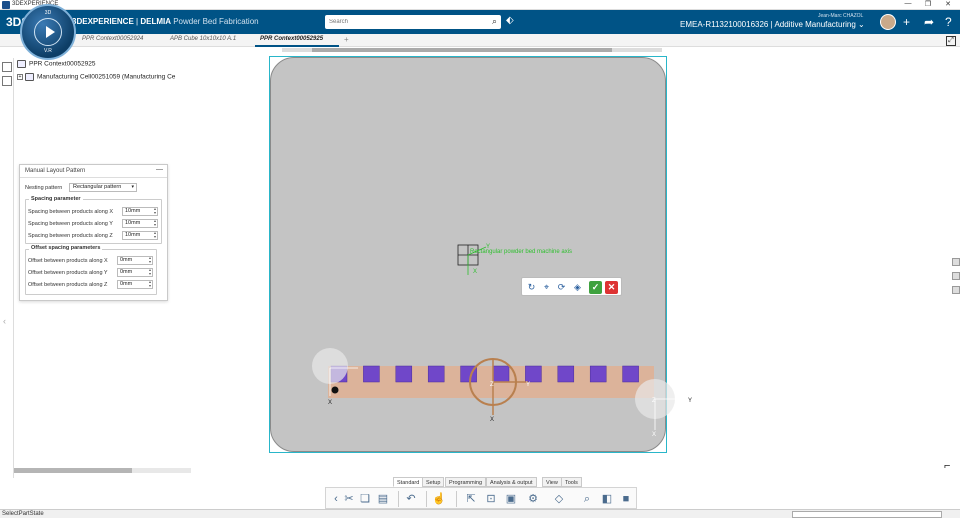 This screenshot has height=518, width=960. I want to click on pattern-icon: ◈, so click(577, 287).